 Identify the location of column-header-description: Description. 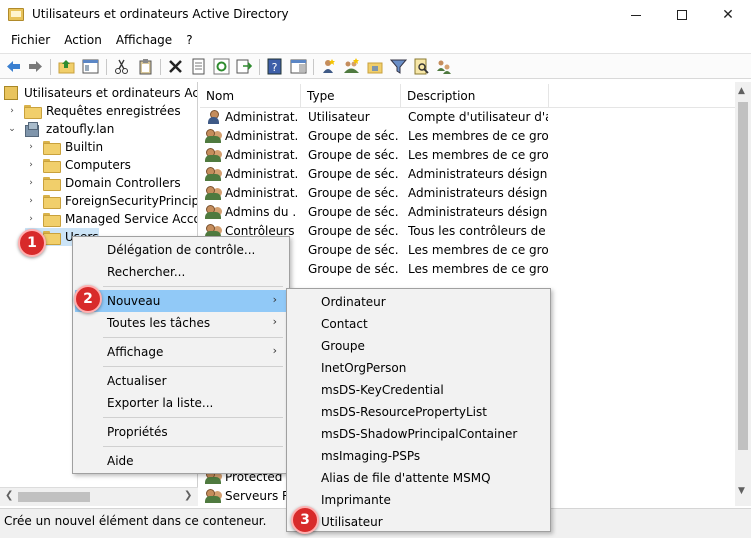
(475, 96).